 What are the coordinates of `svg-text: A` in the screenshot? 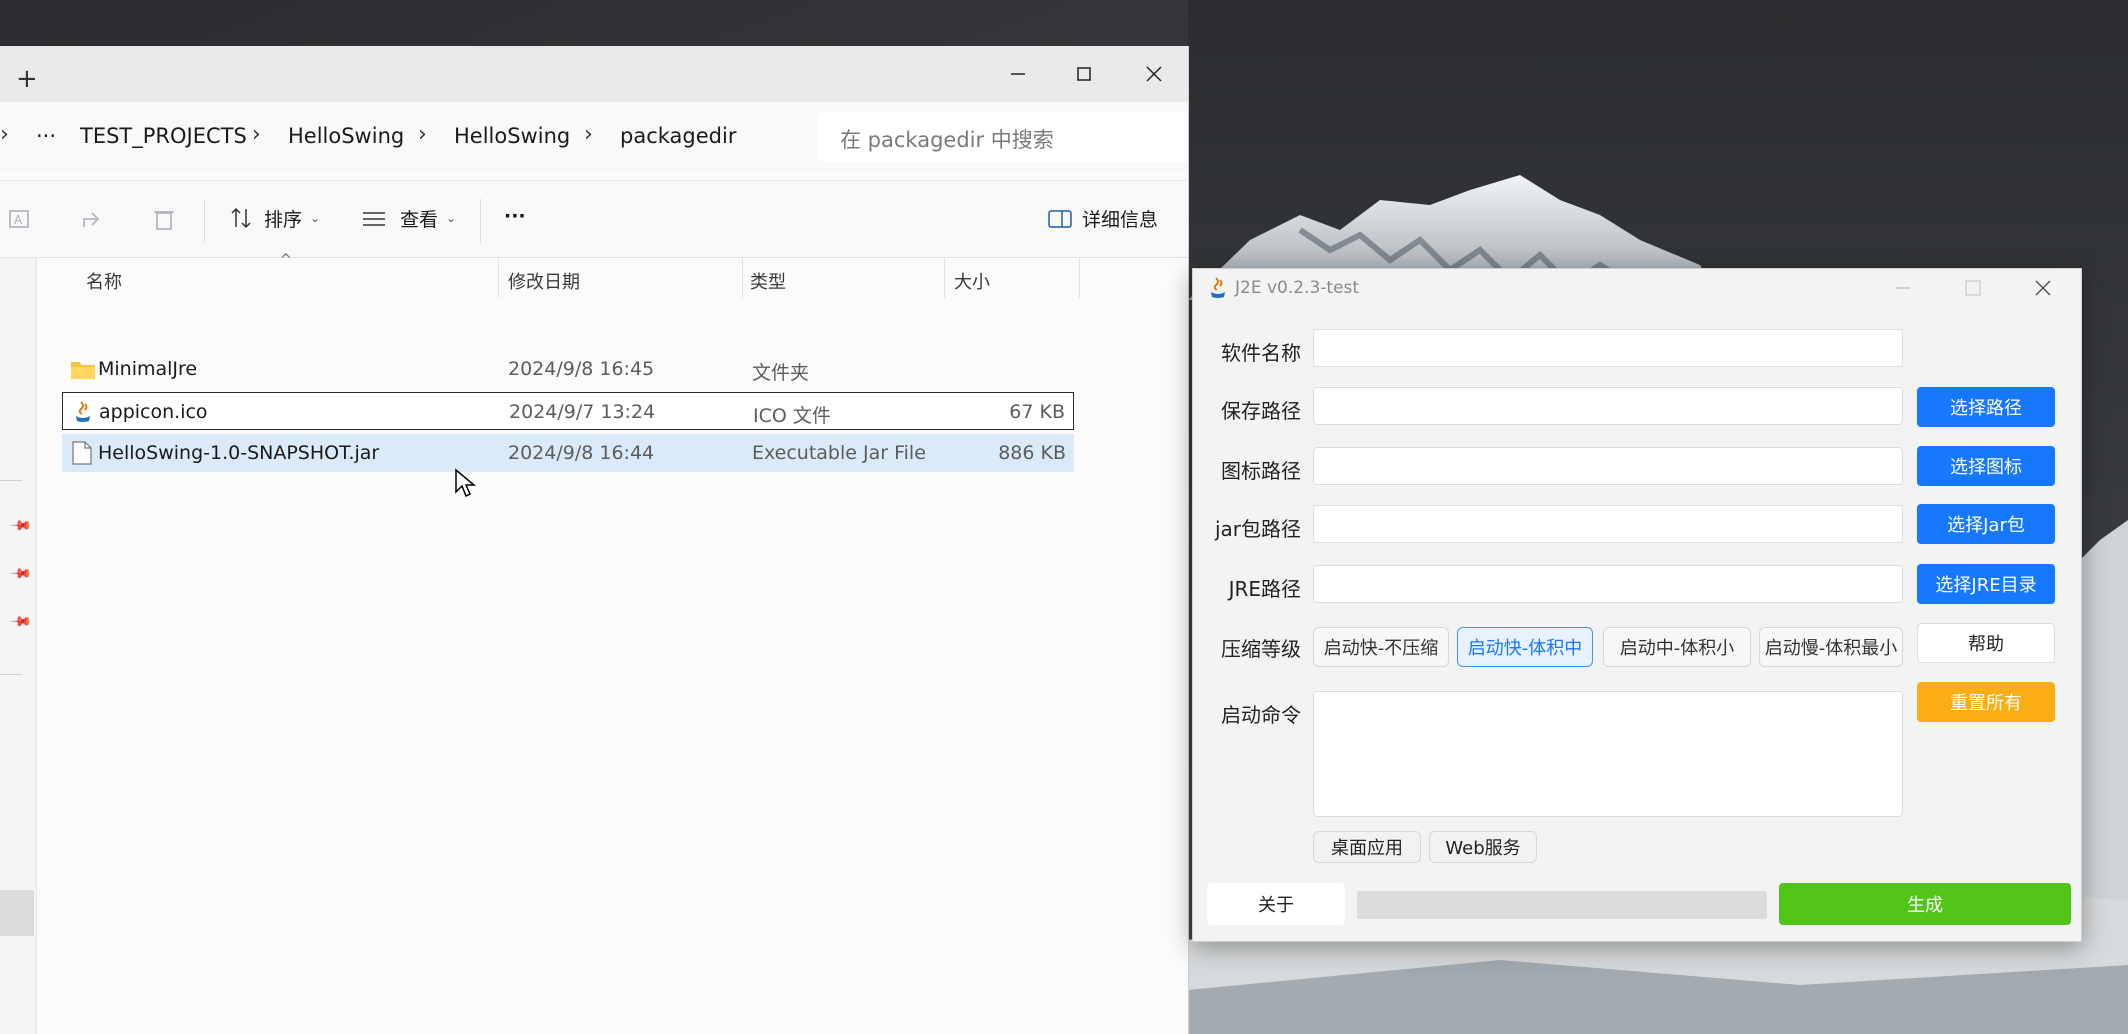 It's located at (18, 220).